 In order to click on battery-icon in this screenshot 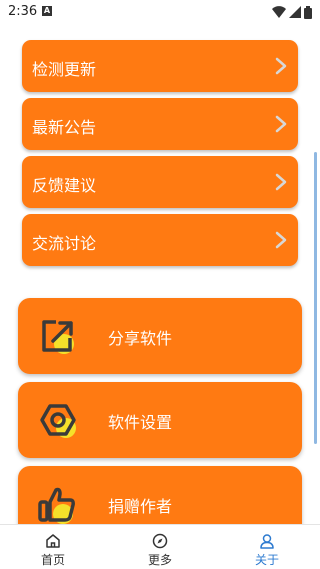, I will do `click(308, 12)`.